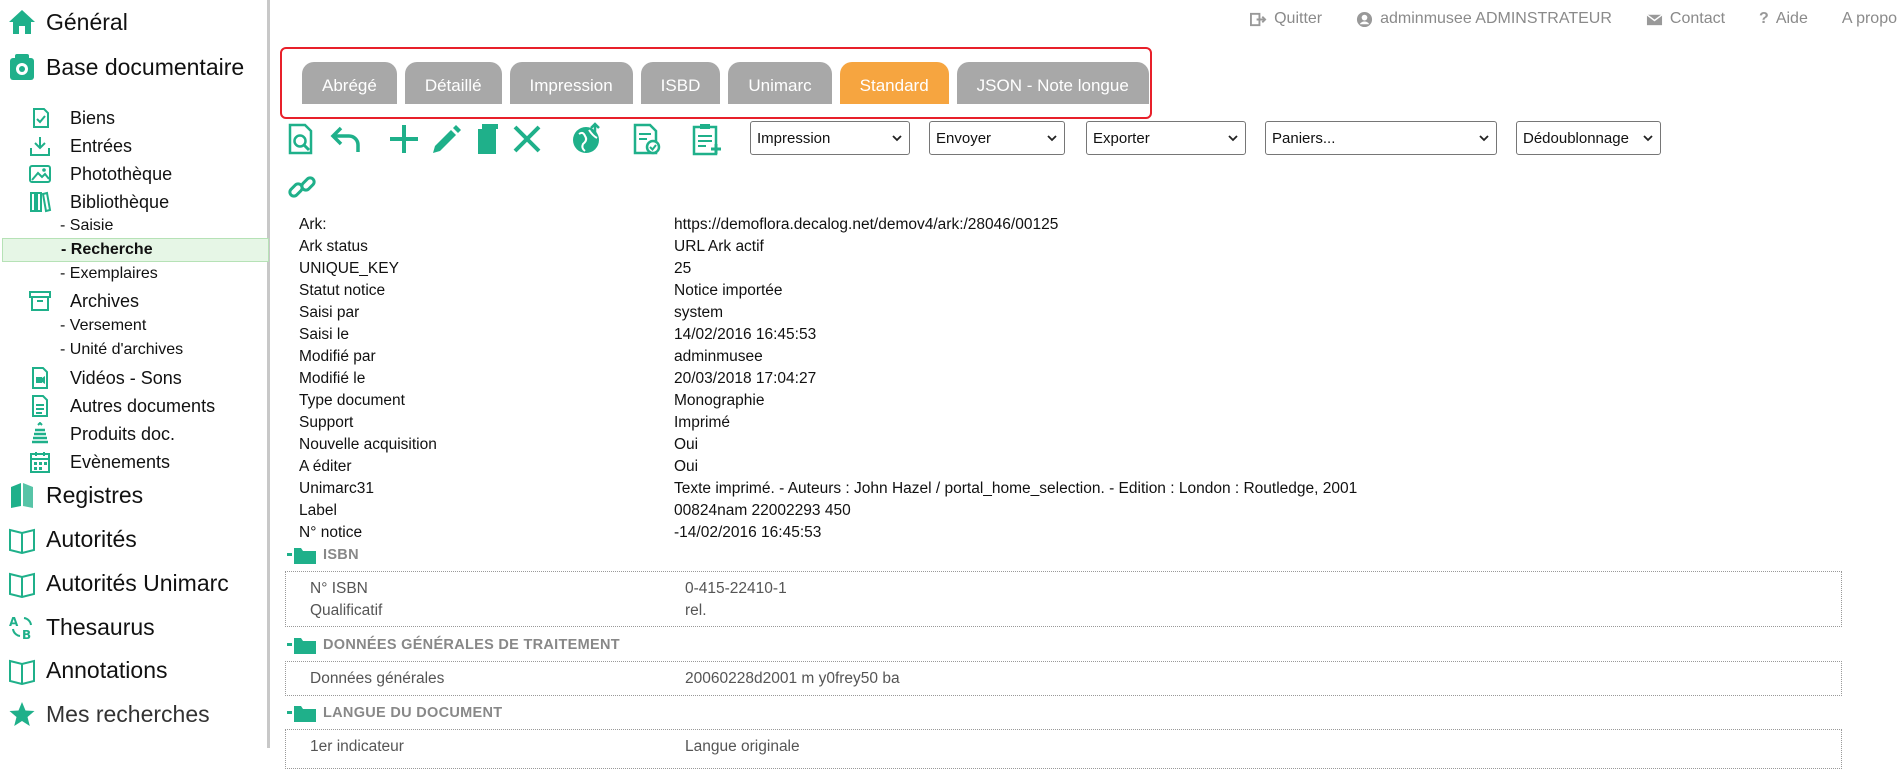  I want to click on sidebar-item-videos-sons: Vidéos - Sons, so click(104, 378).